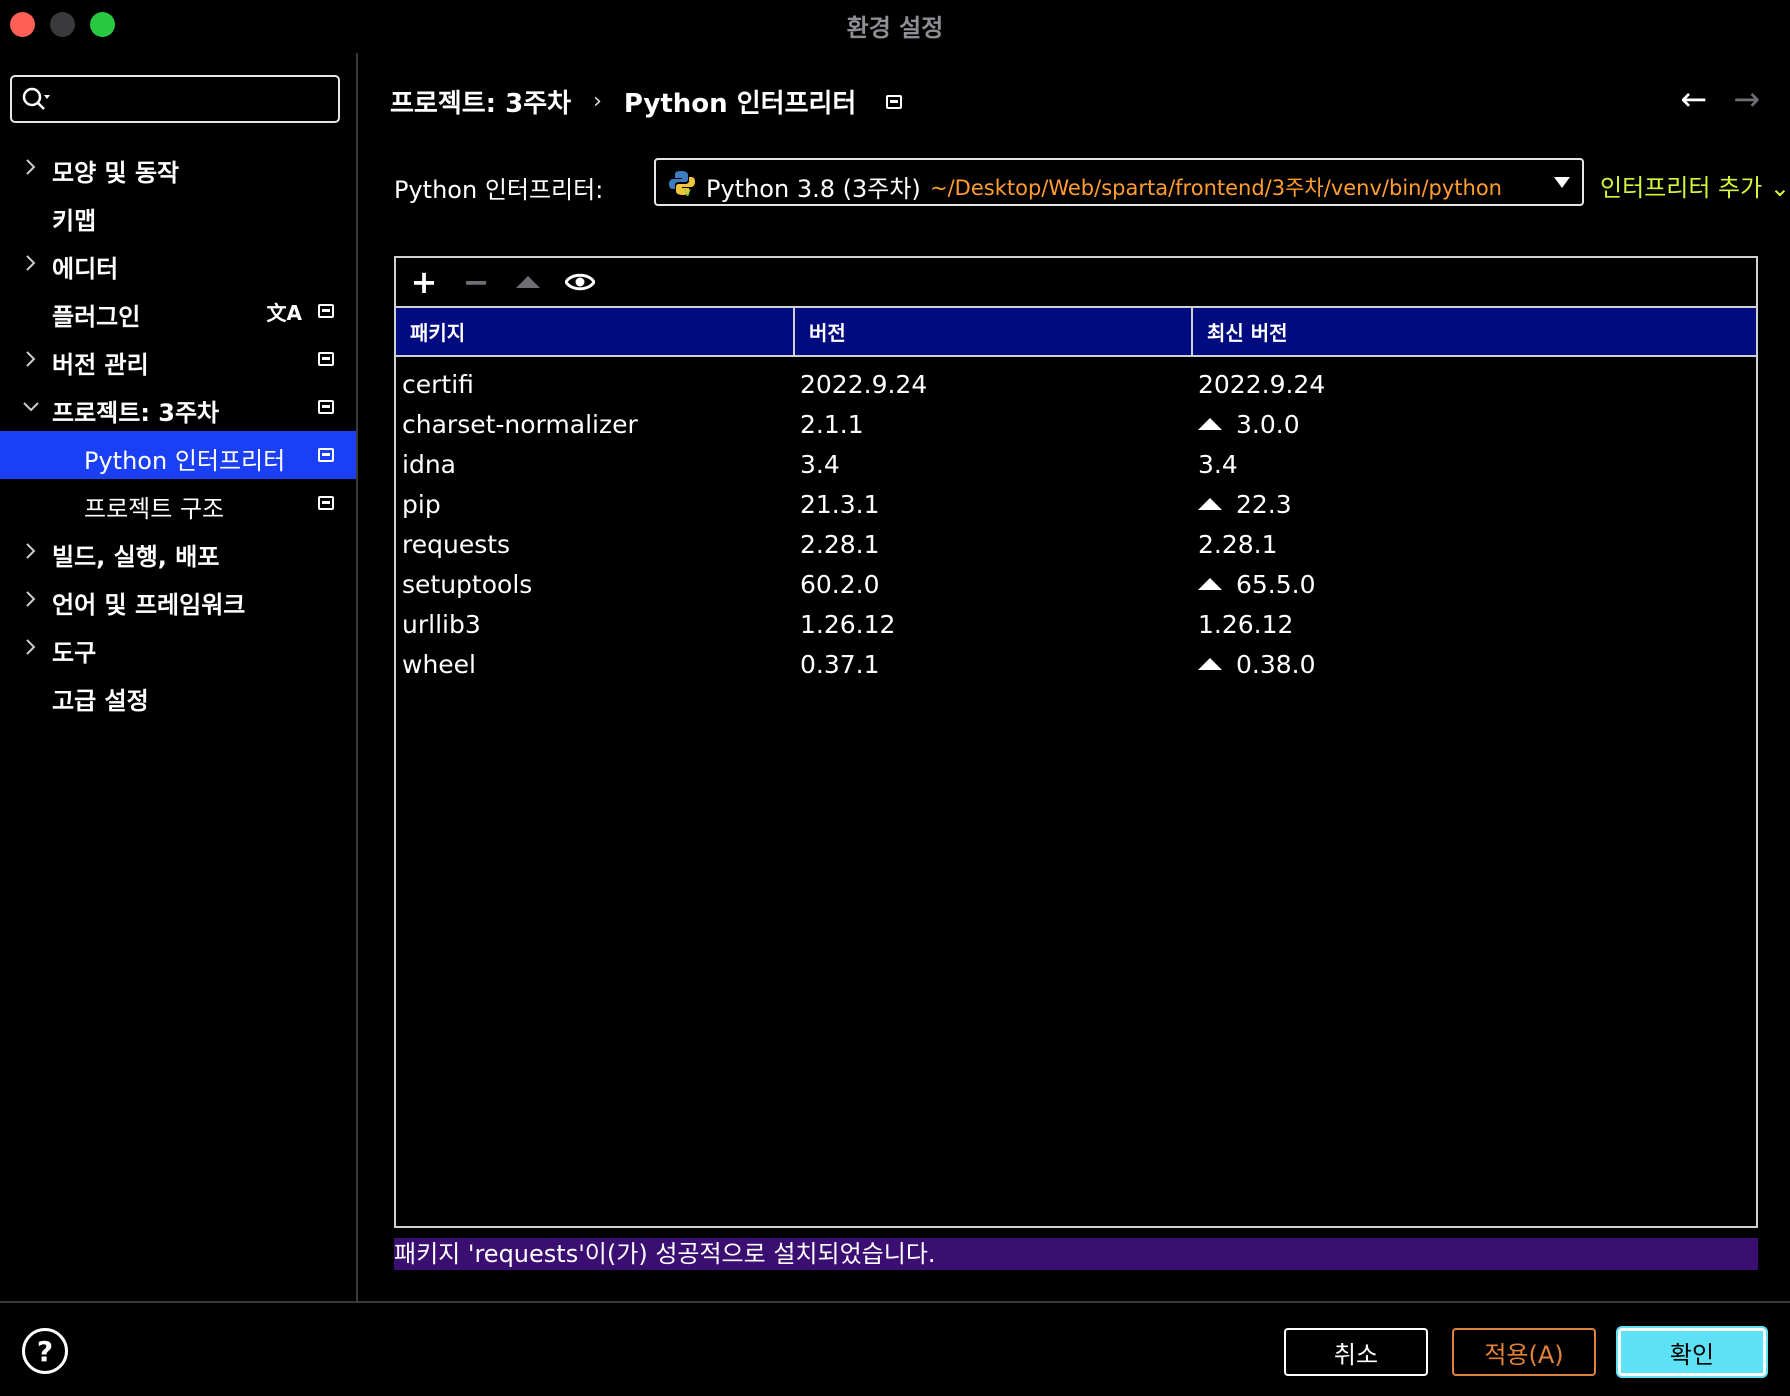  What do you see at coordinates (136, 413) in the screenshot?
I see `sidebar-item-label: 프로젝트: 3주차` at bounding box center [136, 413].